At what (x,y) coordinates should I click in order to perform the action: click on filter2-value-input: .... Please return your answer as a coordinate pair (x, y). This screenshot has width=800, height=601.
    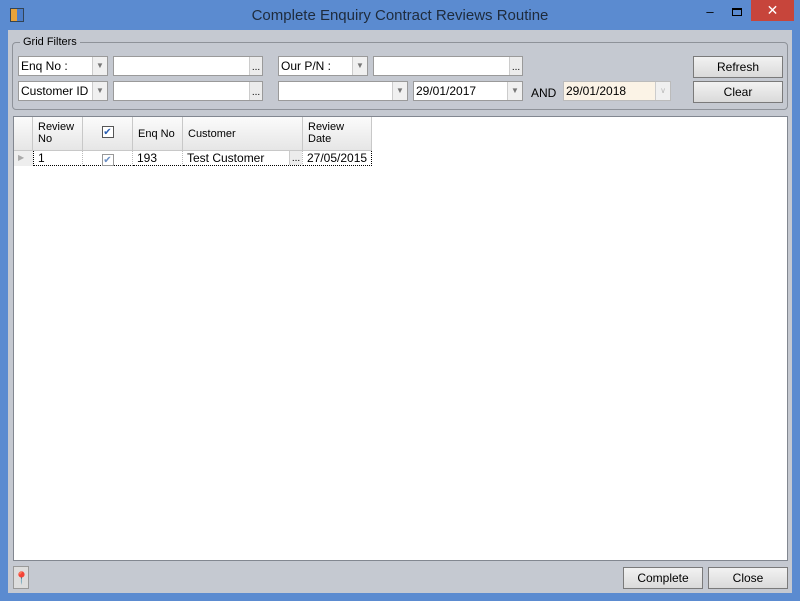
    Looking at the image, I should click on (188, 91).